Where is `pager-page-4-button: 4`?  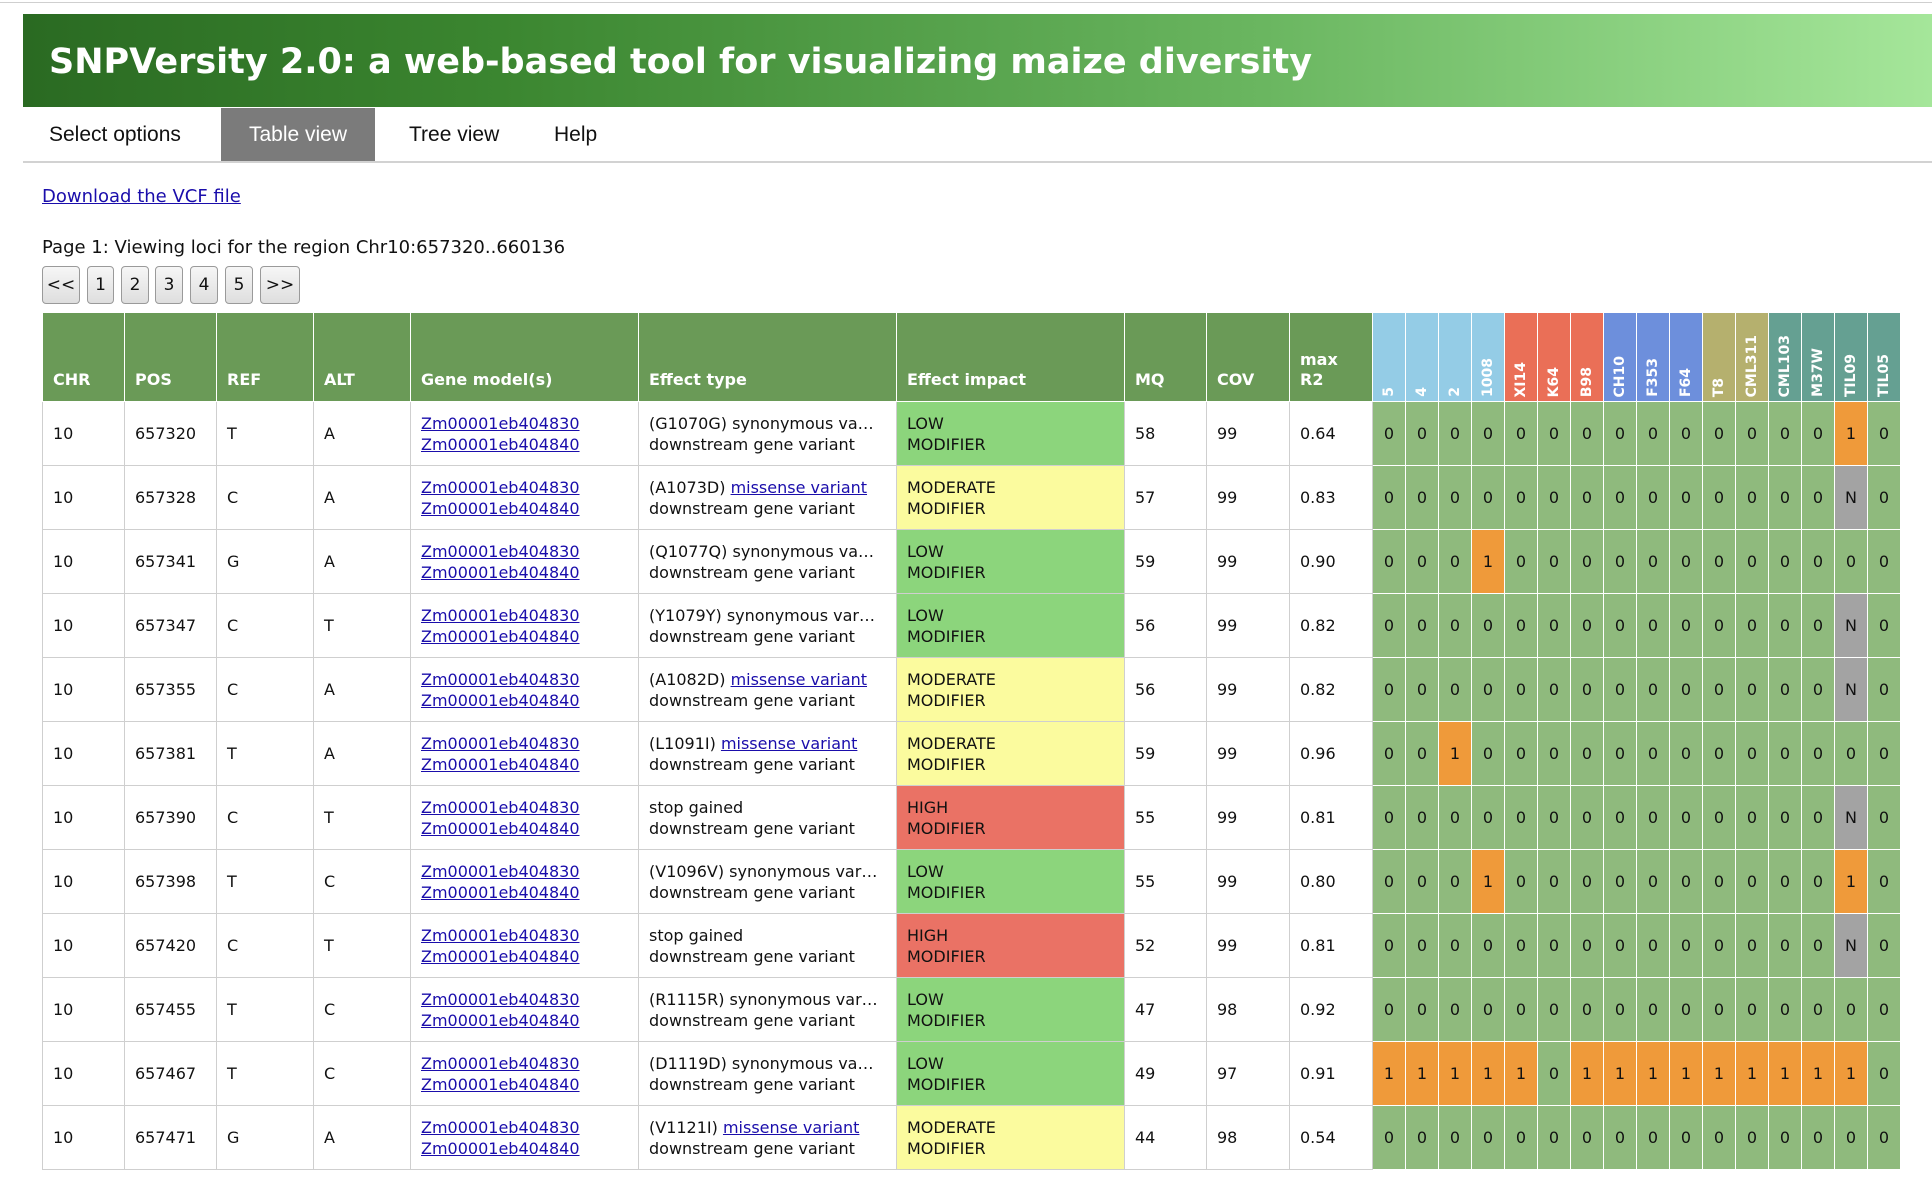
pager-page-4-button: 4 is located at coordinates (204, 285).